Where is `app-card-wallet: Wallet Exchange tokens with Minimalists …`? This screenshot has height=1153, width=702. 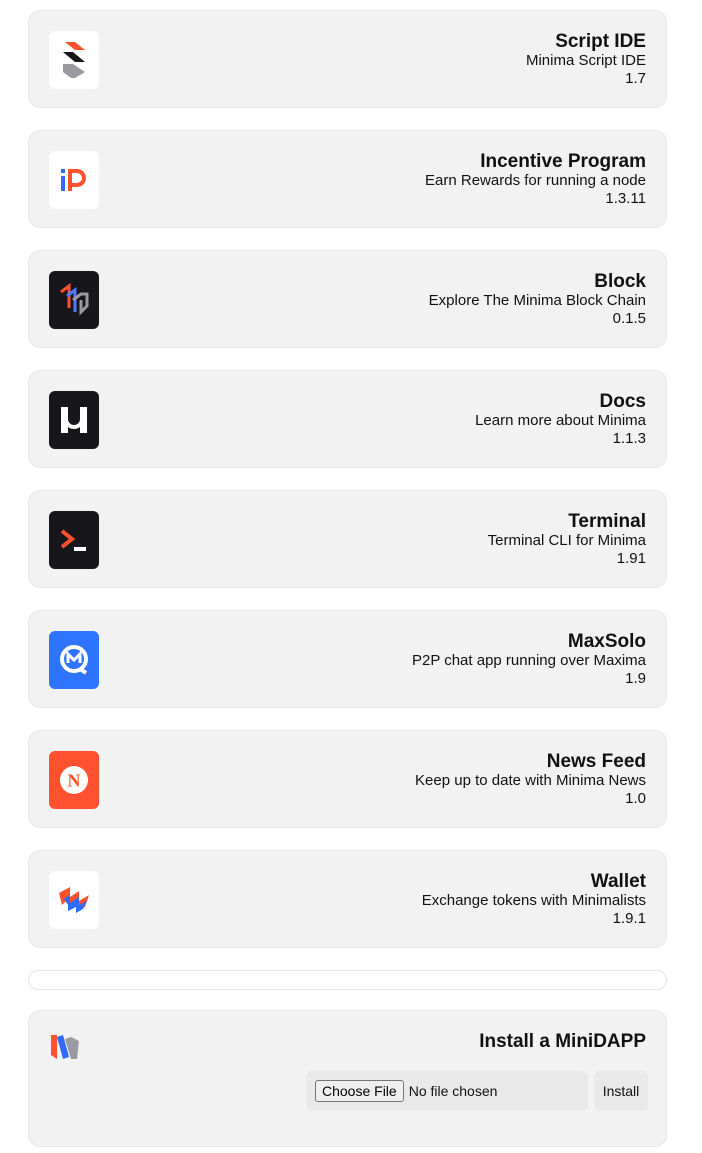 app-card-wallet: Wallet Exchange tokens with Minimalists … is located at coordinates (347, 899).